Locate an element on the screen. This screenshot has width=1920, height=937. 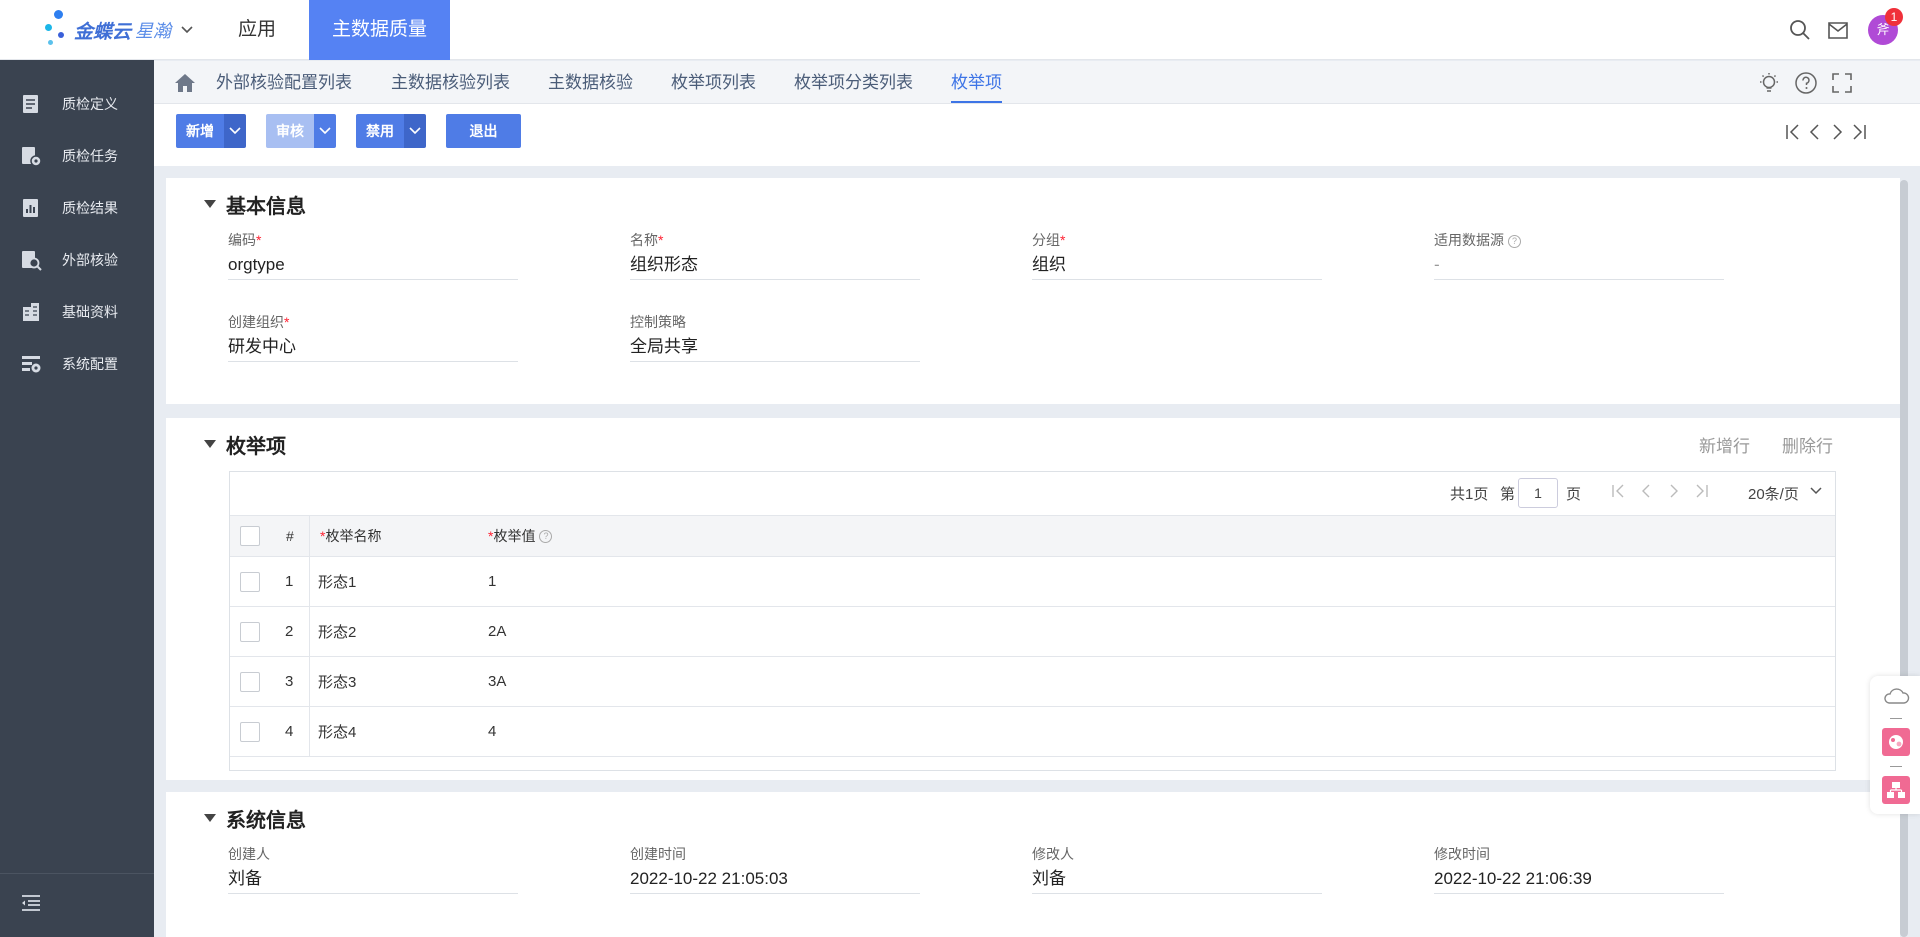
row-enum-value: 2A is located at coordinates (497, 631).